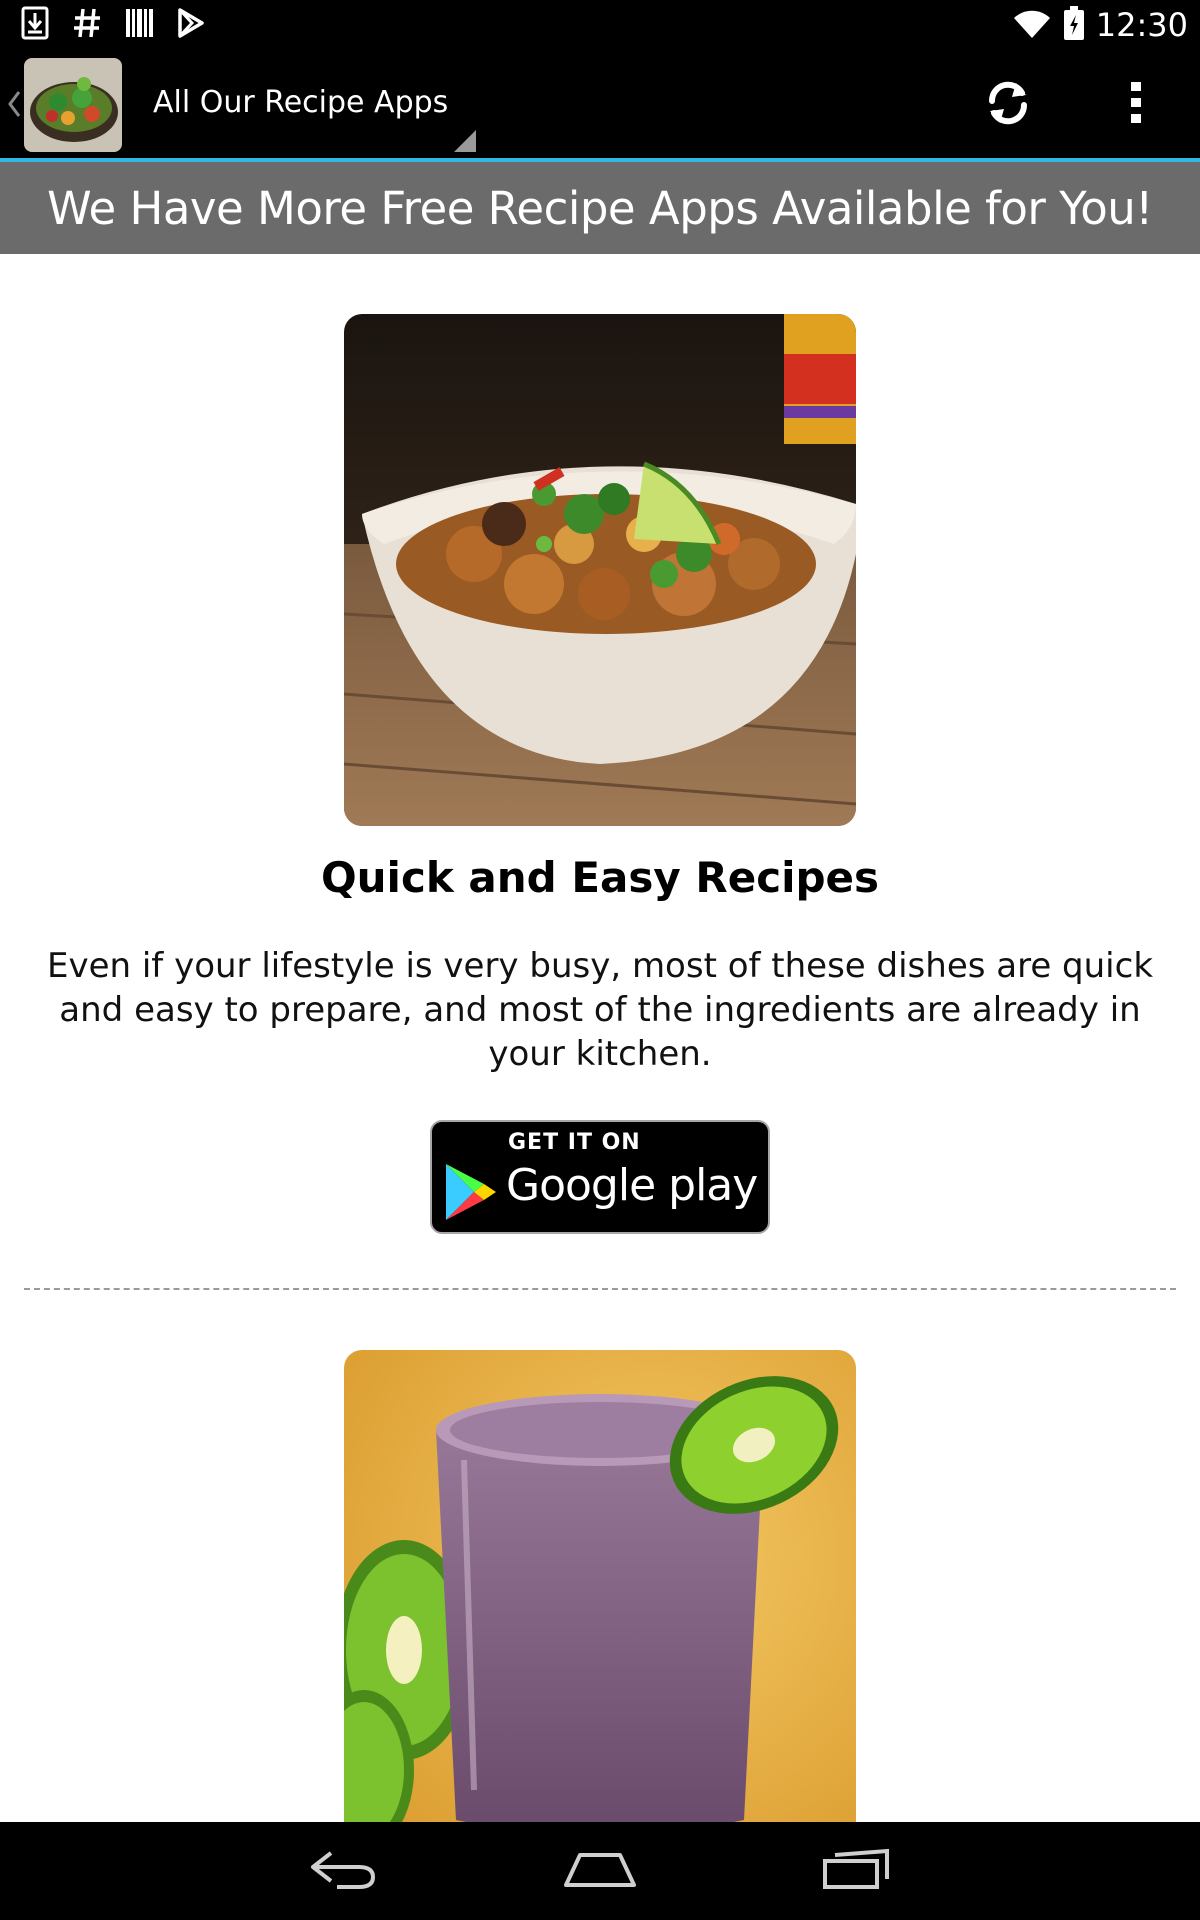 This screenshot has height=1920, width=1200. Describe the element at coordinates (600, 1289) in the screenshot. I see `dashed-divider` at that location.